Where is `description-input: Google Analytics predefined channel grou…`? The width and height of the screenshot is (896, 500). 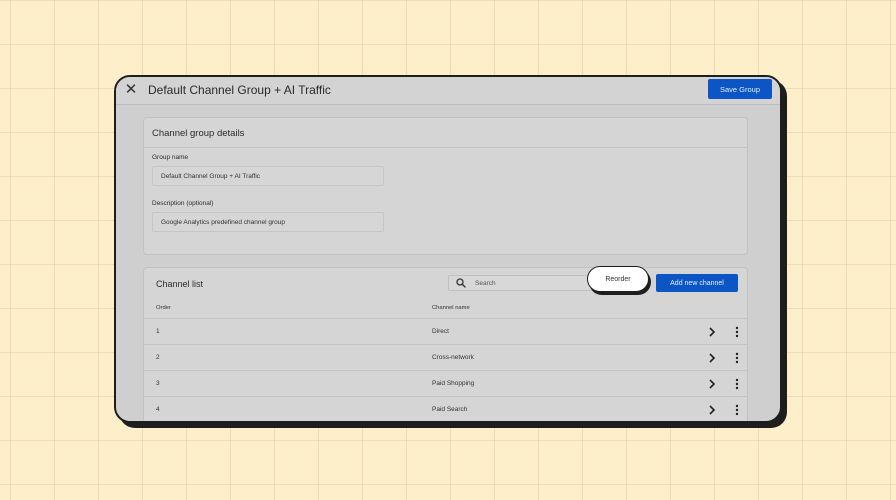 description-input: Google Analytics predefined channel grou… is located at coordinates (268, 222).